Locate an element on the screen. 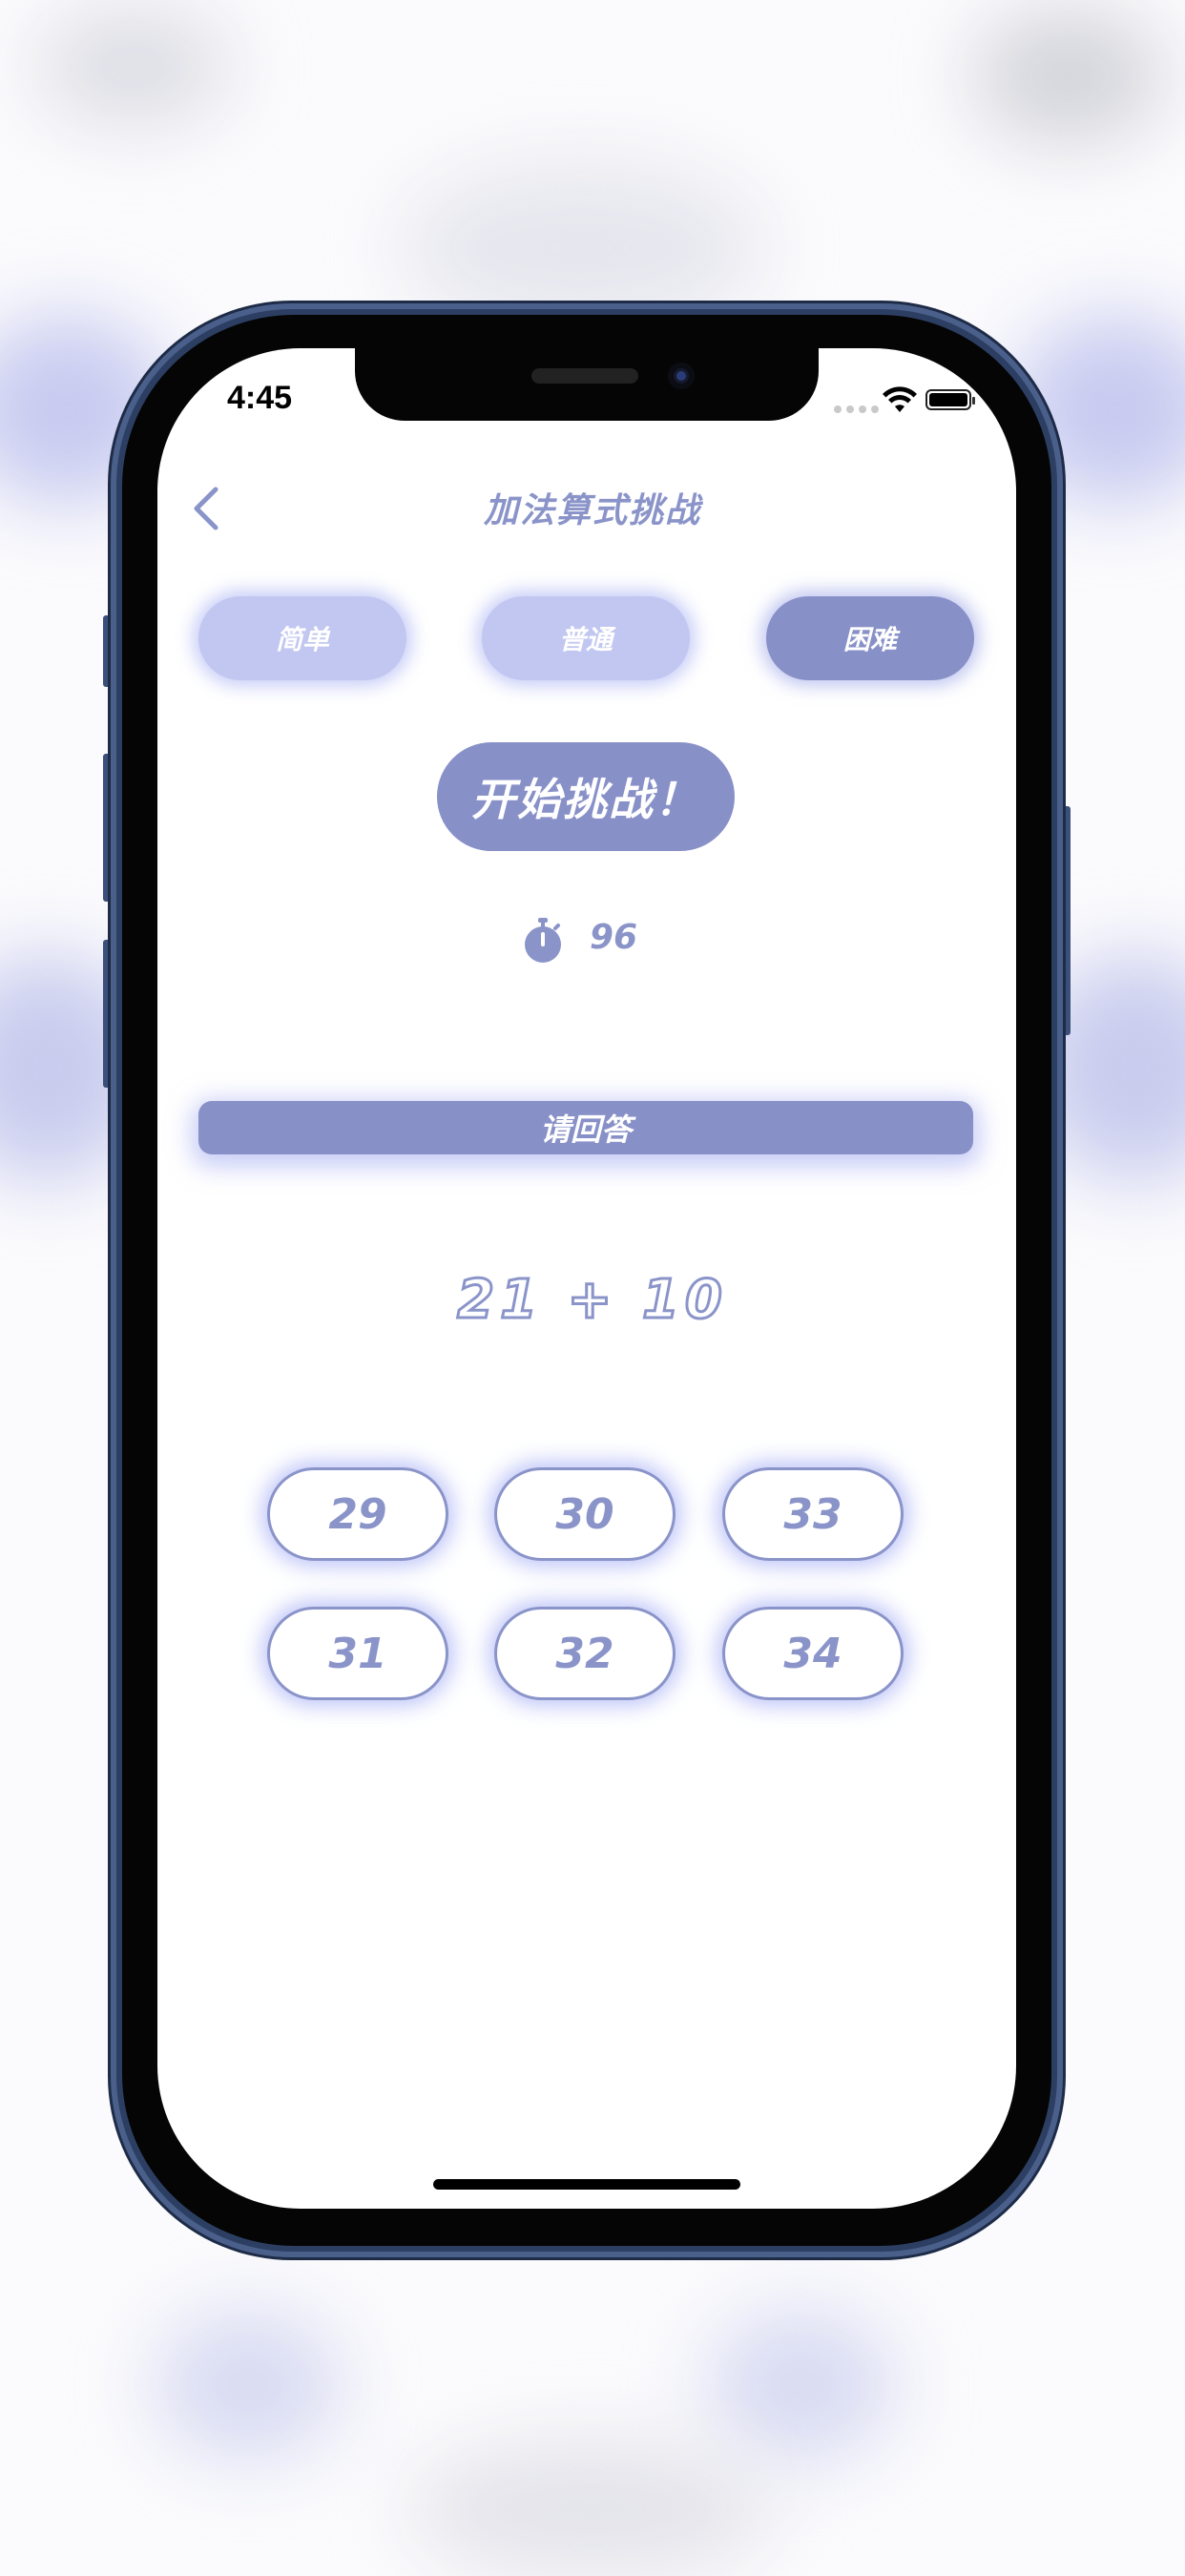 This screenshot has width=1185, height=2576. stopwatch-icon is located at coordinates (543, 940).